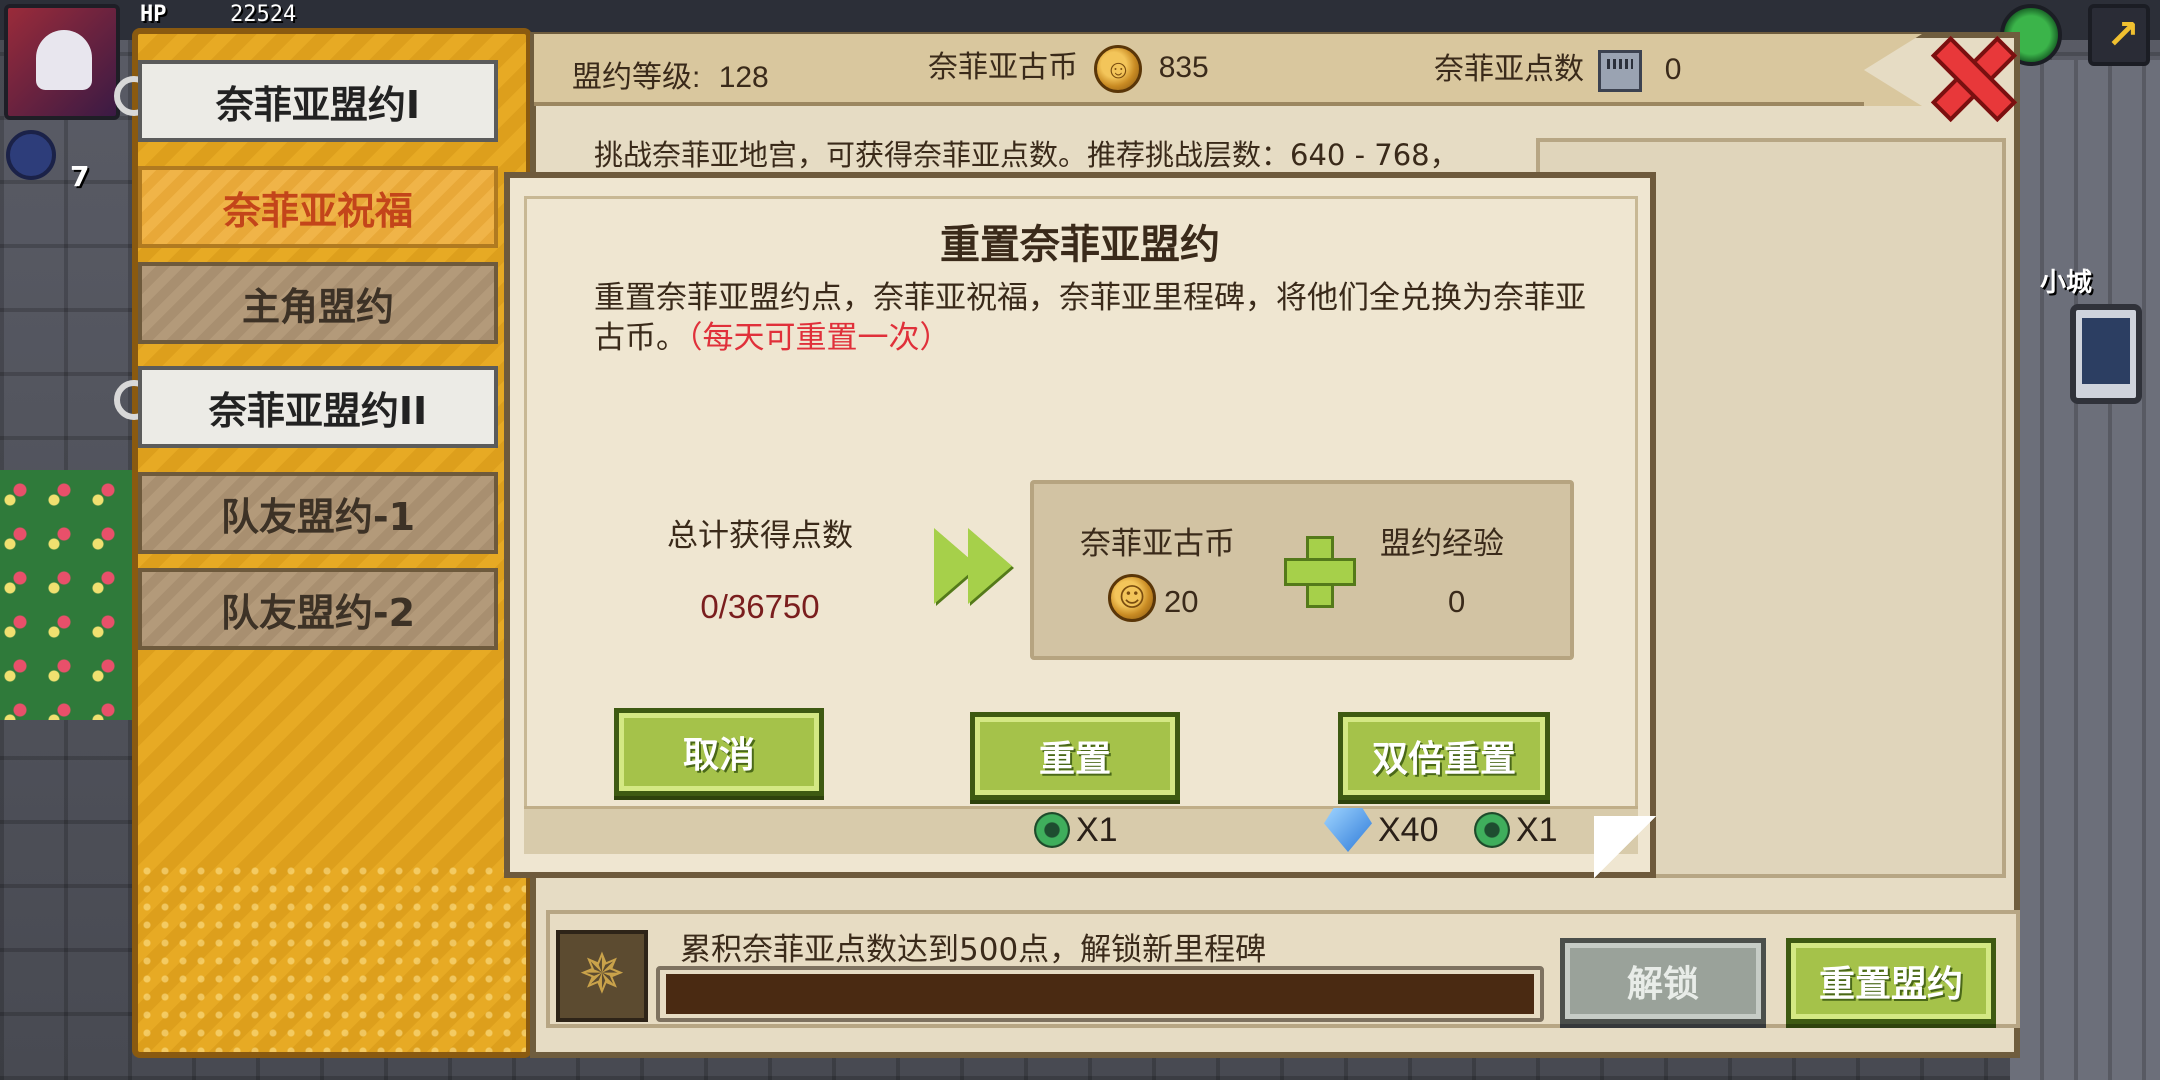  What do you see at coordinates (75, 595) in the screenshot?
I see `garden-tiles` at bounding box center [75, 595].